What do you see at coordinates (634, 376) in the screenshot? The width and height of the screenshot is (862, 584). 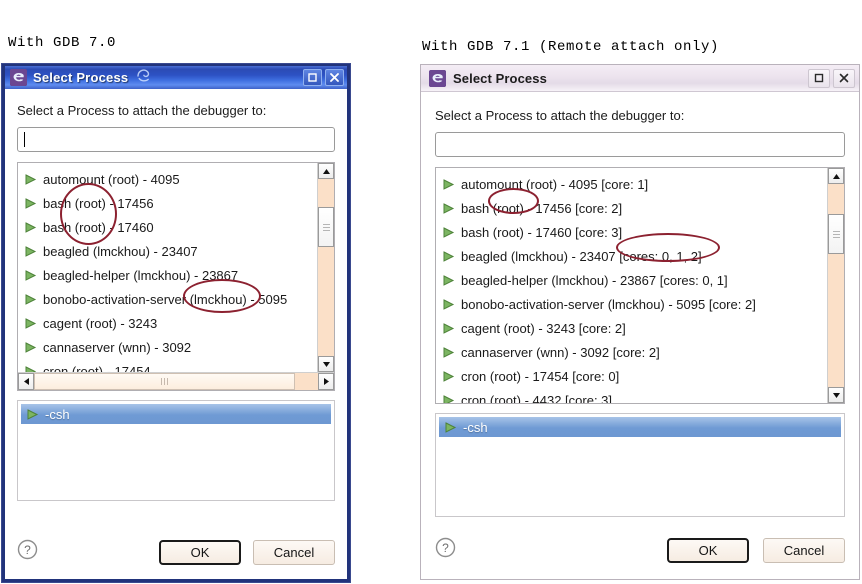 I see `list-item: cron (root) - 17454 [core: 0]` at bounding box center [634, 376].